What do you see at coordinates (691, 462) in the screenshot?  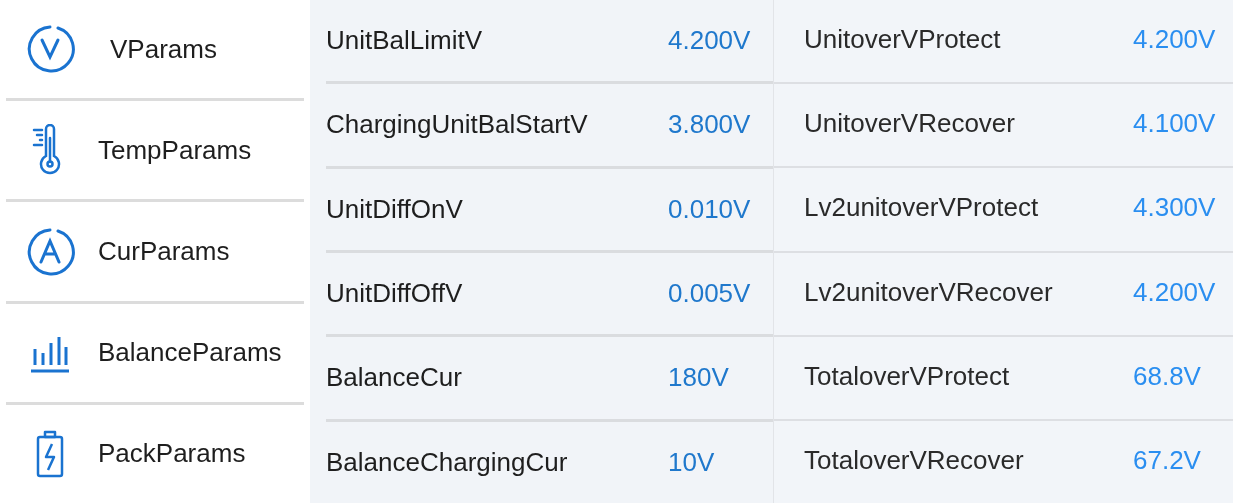 I see `parameter-value: 10V` at bounding box center [691, 462].